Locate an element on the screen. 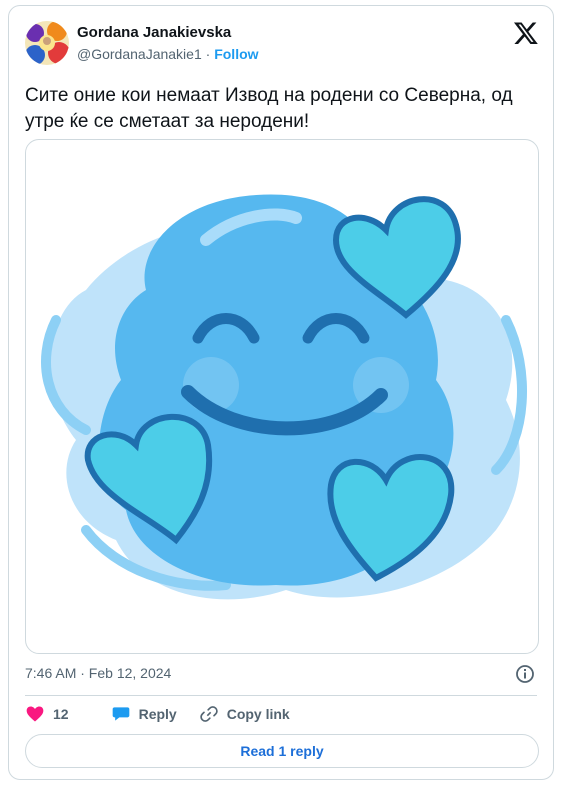 This screenshot has width=563, height=789. copy-link-label: Copy link is located at coordinates (258, 714).